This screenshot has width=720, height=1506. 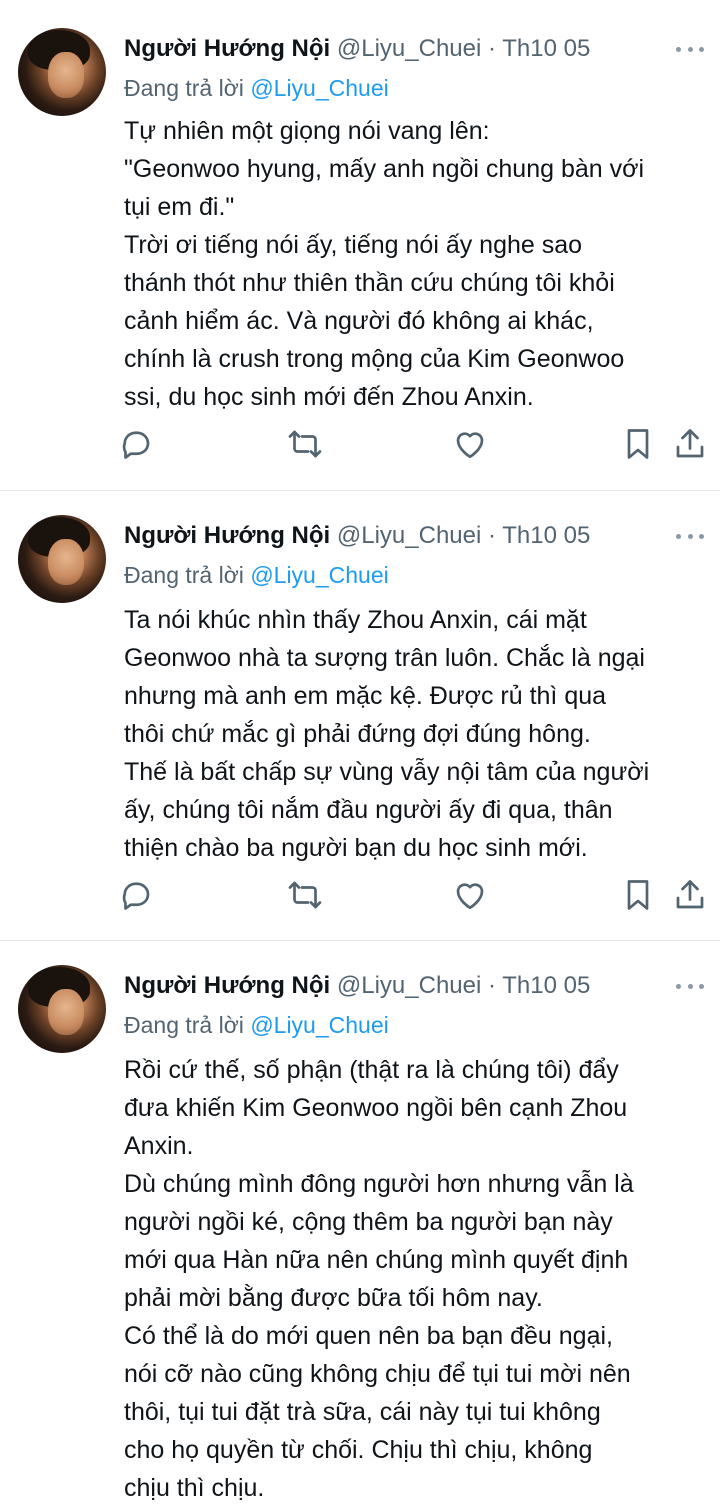 What do you see at coordinates (333, 1298) in the screenshot?
I see `tweet-line: phải mời bằng được bữa tối hôm nay.` at bounding box center [333, 1298].